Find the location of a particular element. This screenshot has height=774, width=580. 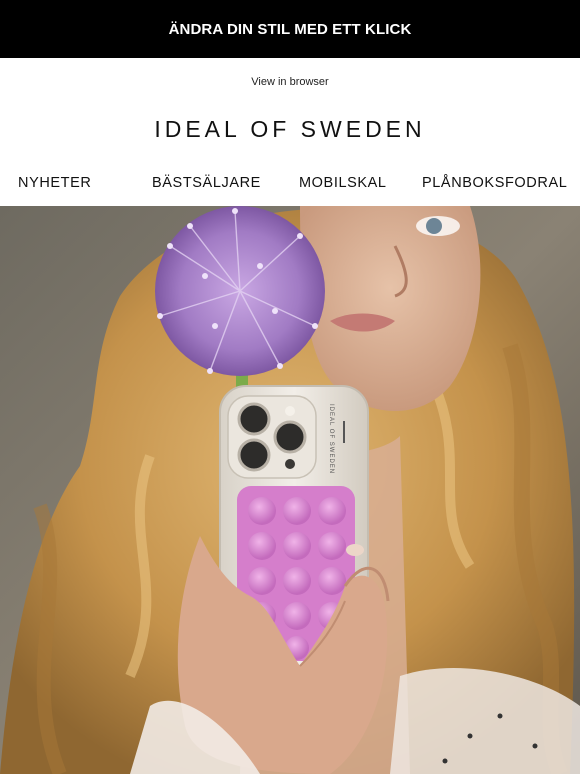

view-in-browser-link: View in browser is located at coordinates (290, 82).